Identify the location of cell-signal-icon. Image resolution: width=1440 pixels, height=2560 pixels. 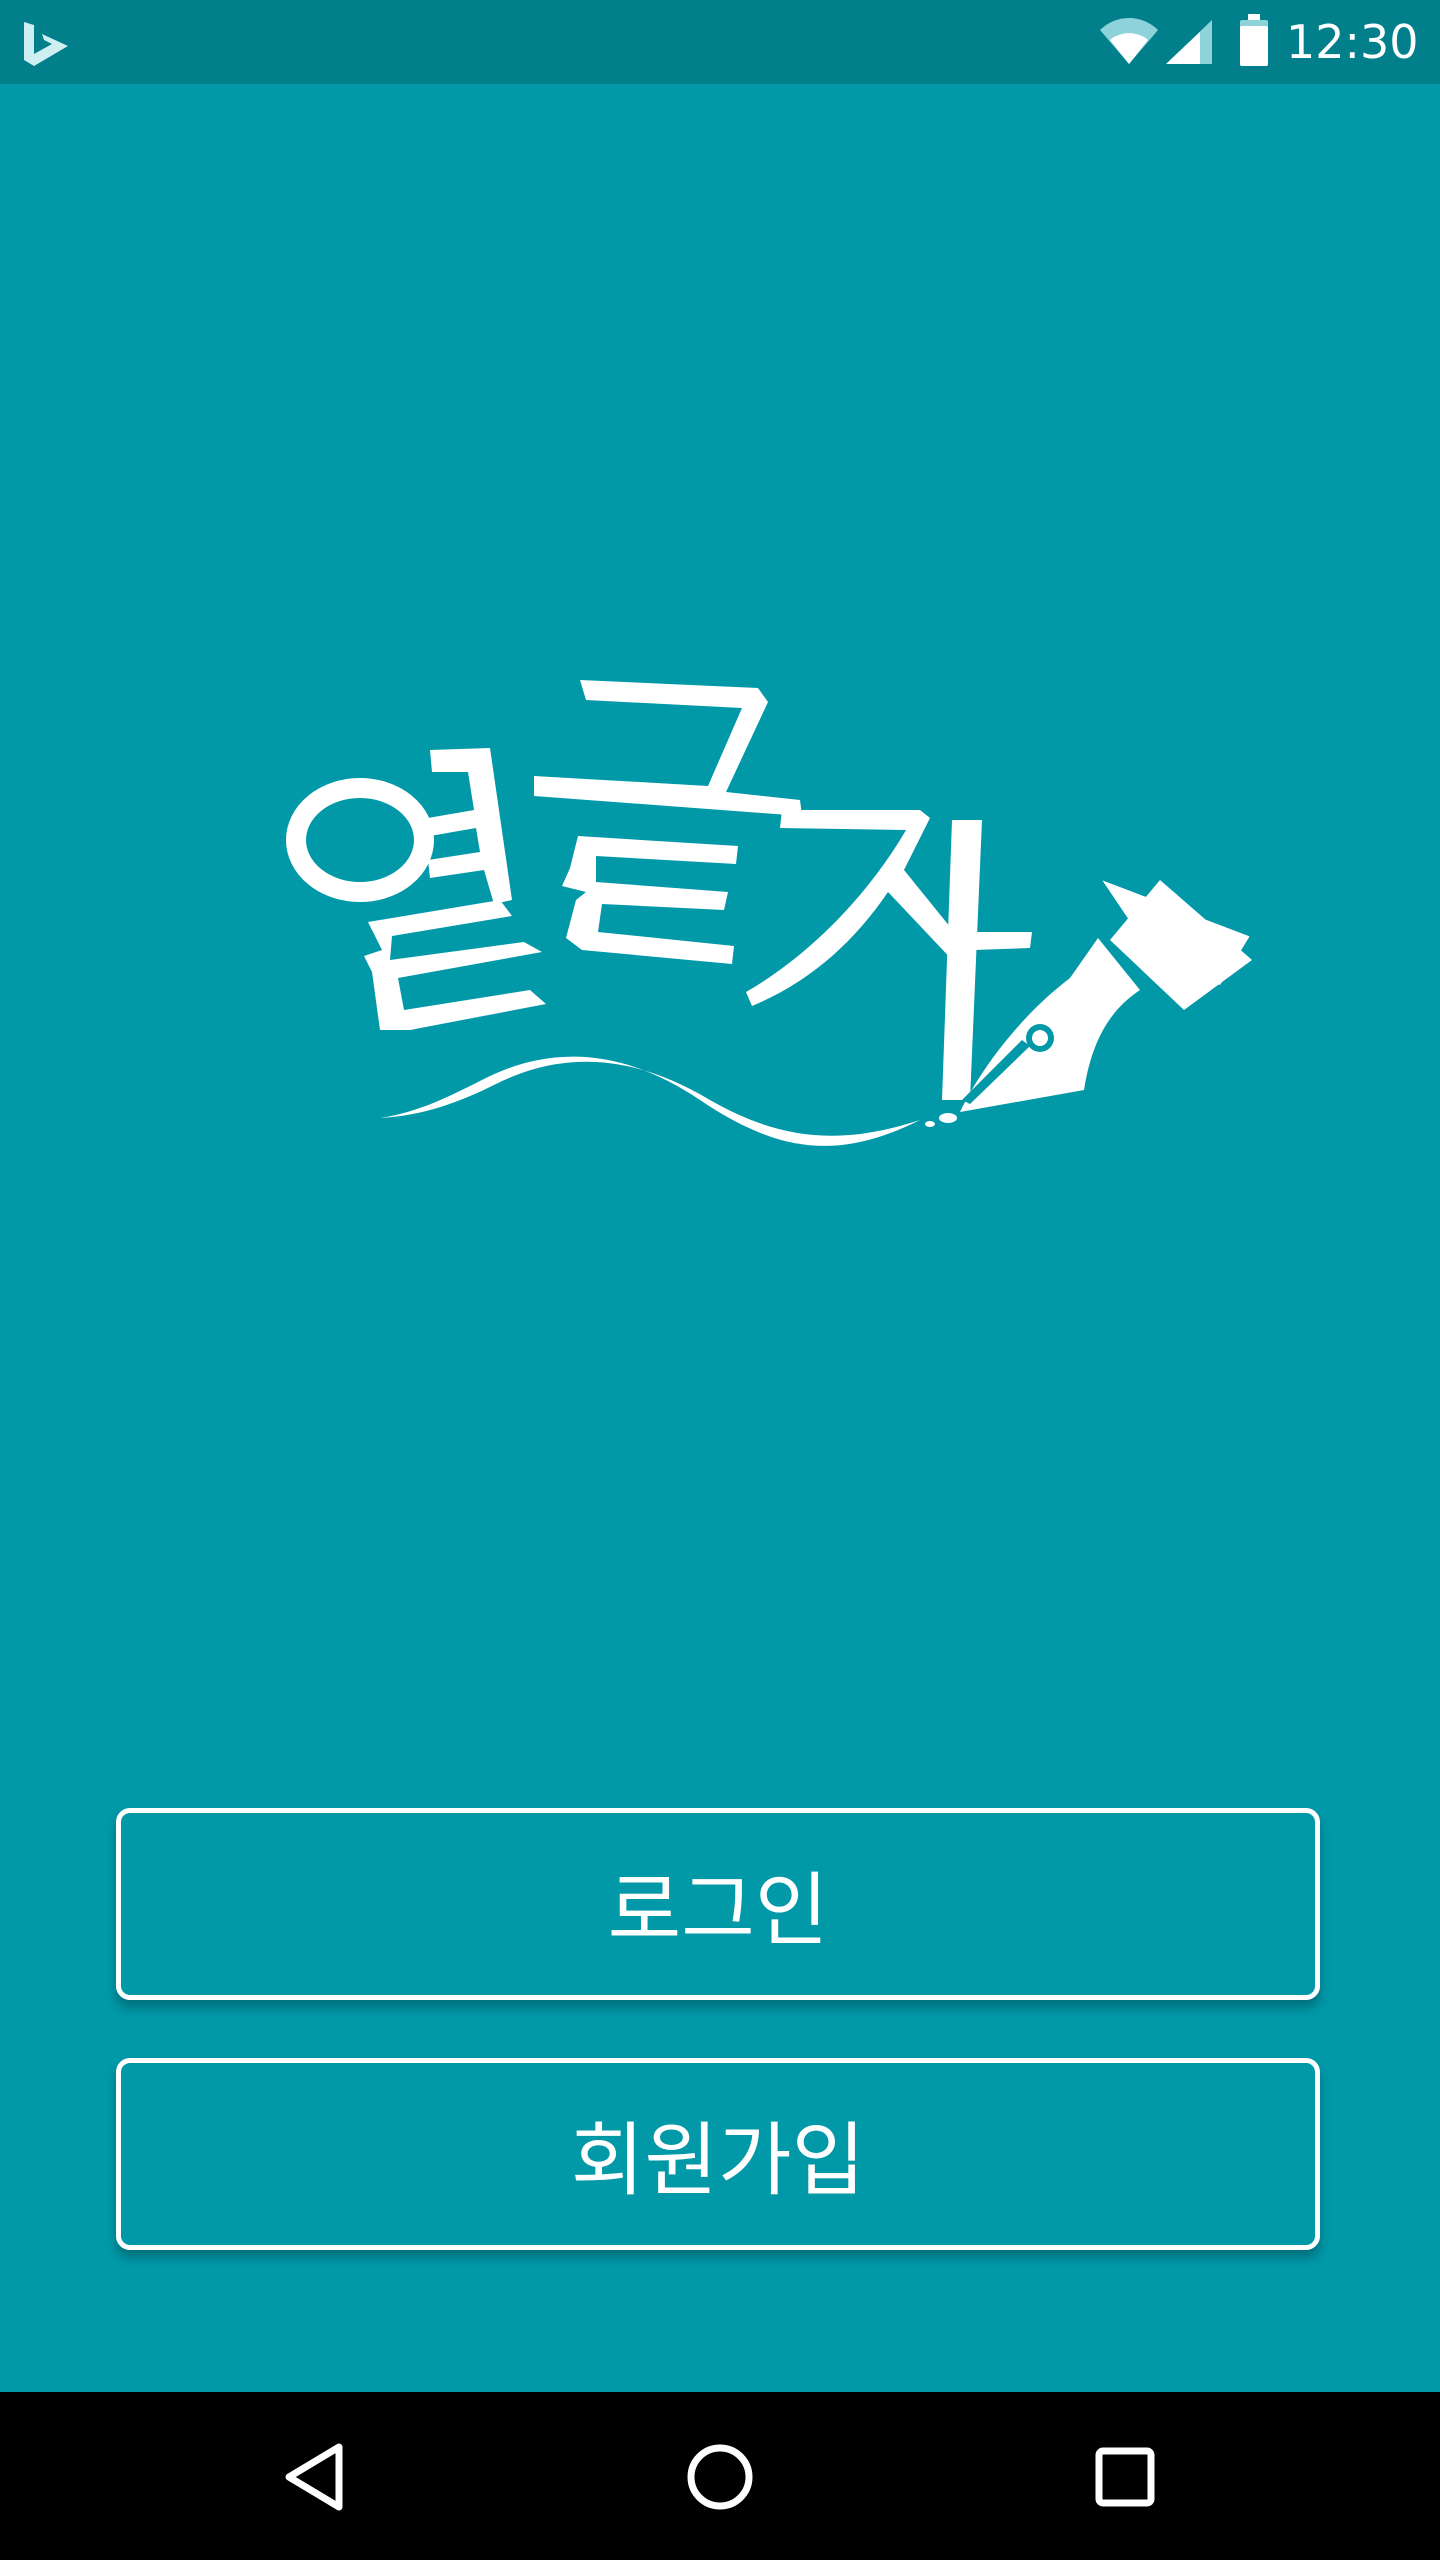
(1189, 42).